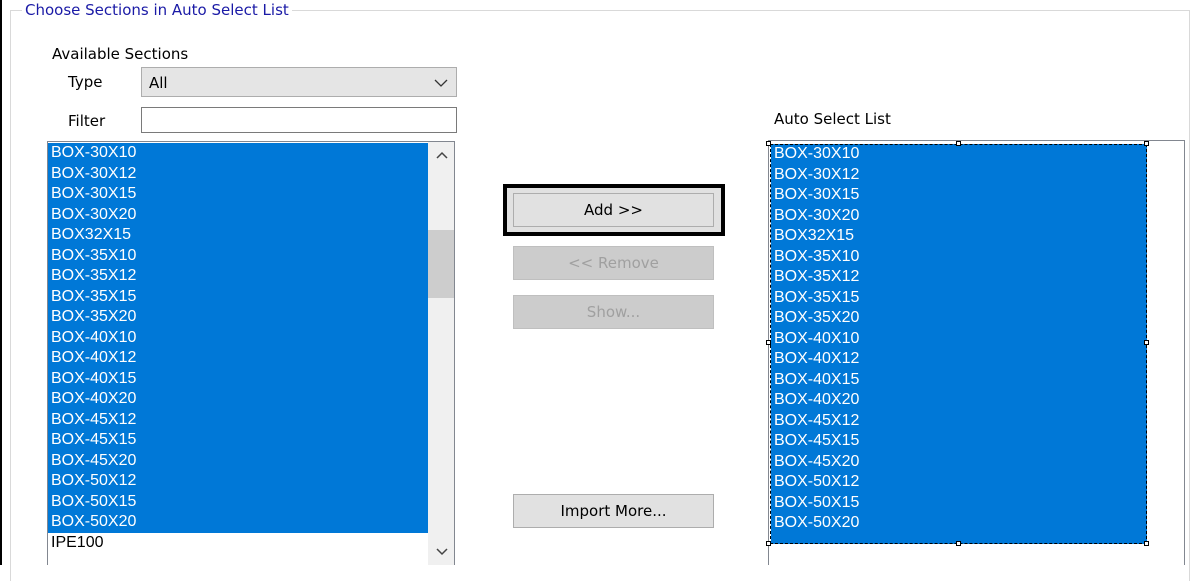 The height and width of the screenshot is (581, 1198). What do you see at coordinates (238, 542) in the screenshot?
I see `list-item: IPE100` at bounding box center [238, 542].